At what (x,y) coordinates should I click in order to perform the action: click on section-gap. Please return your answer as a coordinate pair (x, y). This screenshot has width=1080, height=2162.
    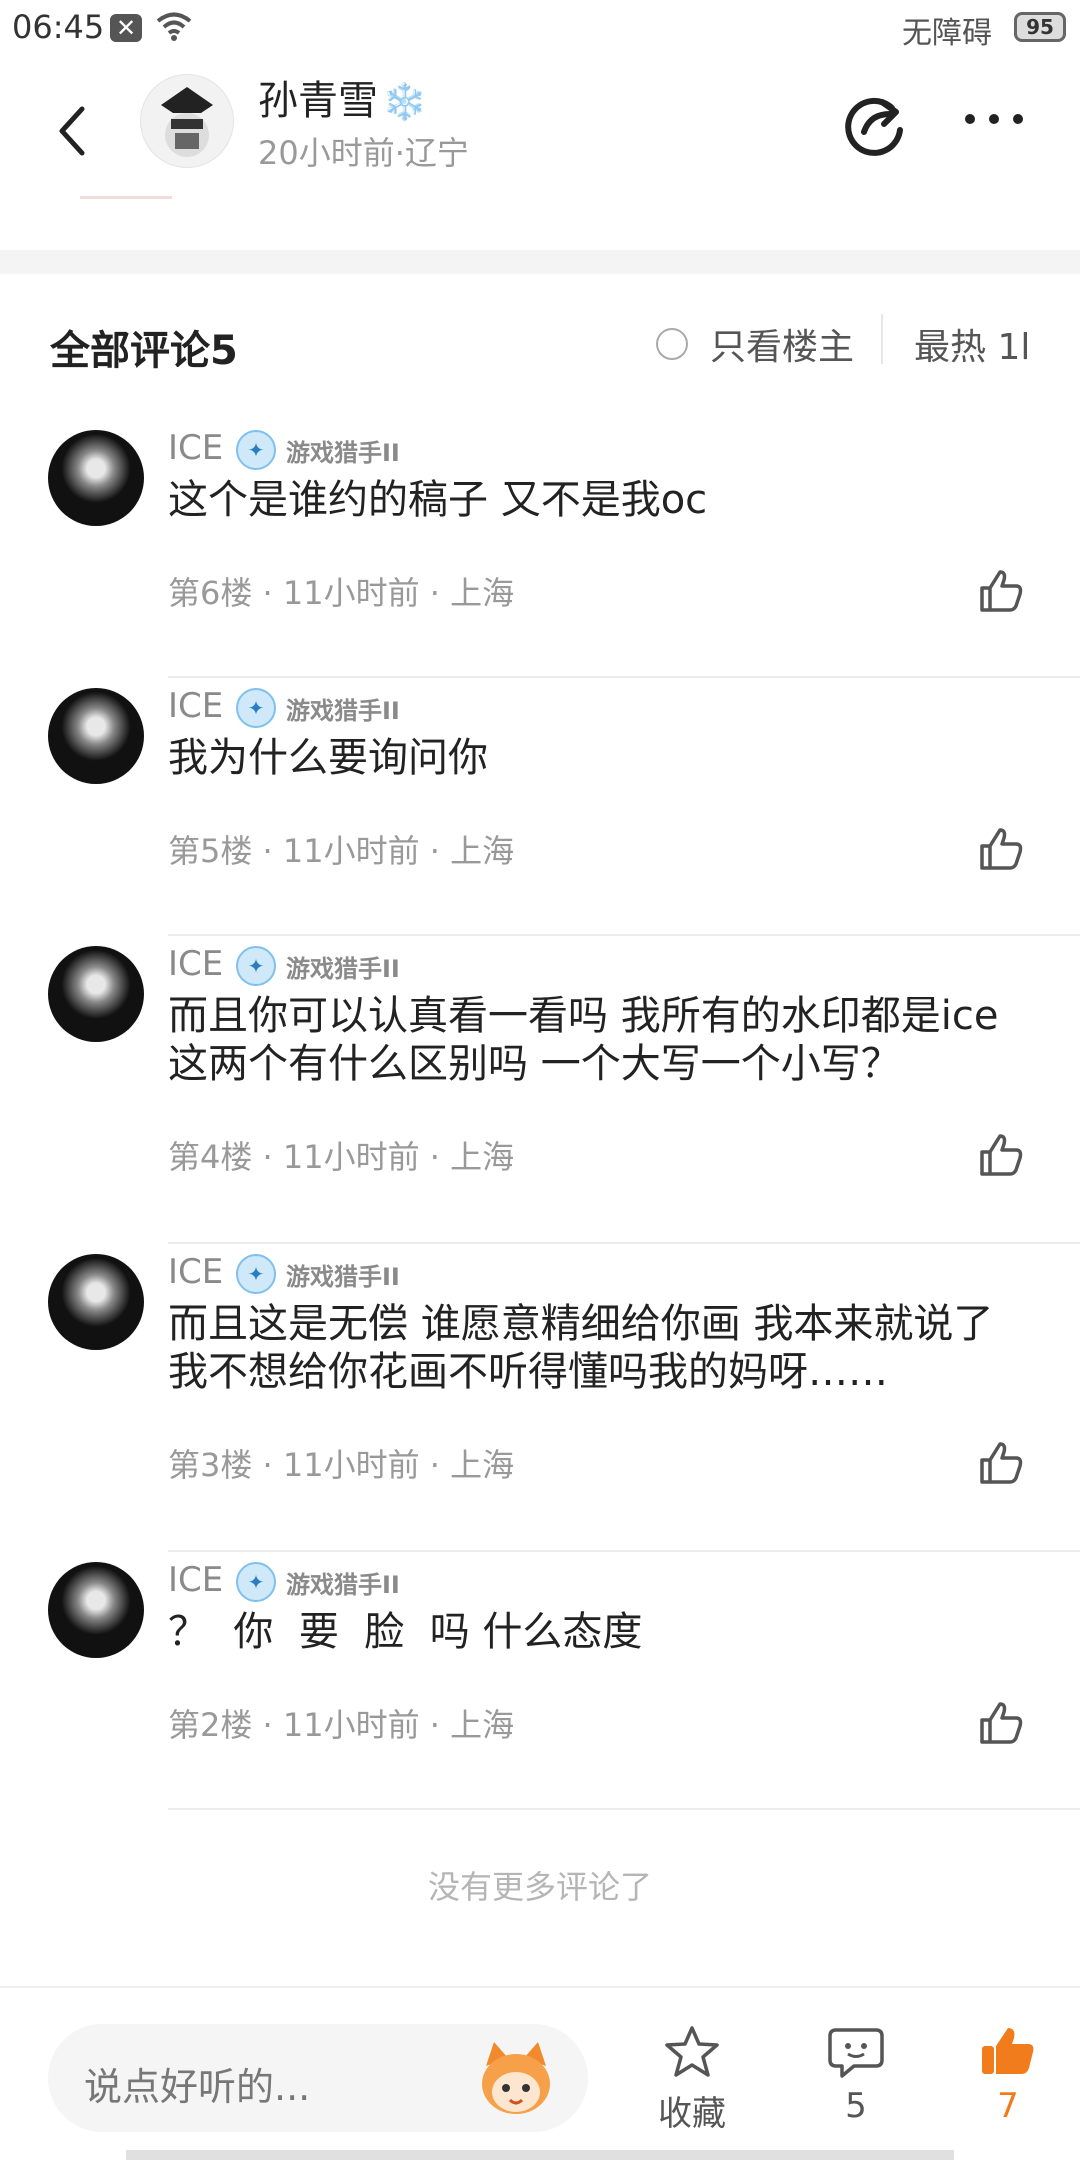
    Looking at the image, I should click on (540, 262).